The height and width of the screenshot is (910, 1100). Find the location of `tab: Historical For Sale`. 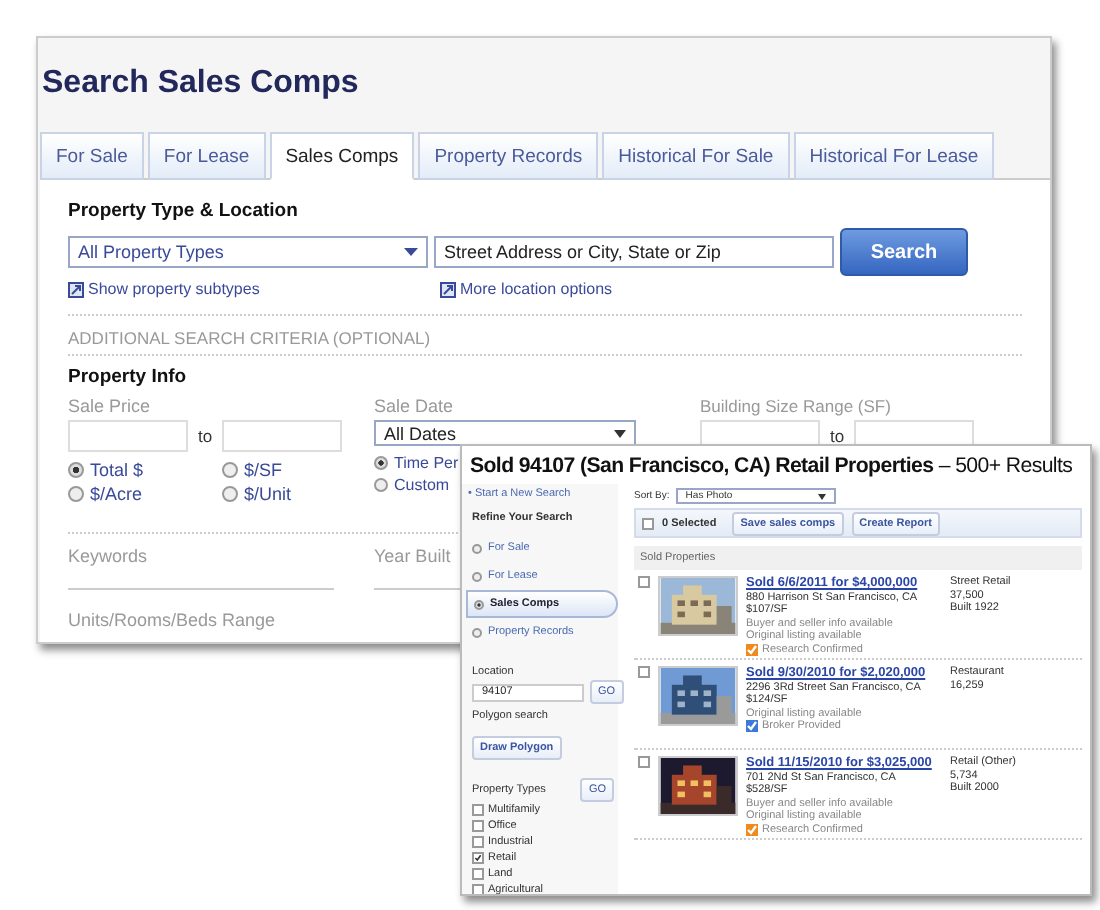

tab: Historical For Sale is located at coordinates (696, 156).